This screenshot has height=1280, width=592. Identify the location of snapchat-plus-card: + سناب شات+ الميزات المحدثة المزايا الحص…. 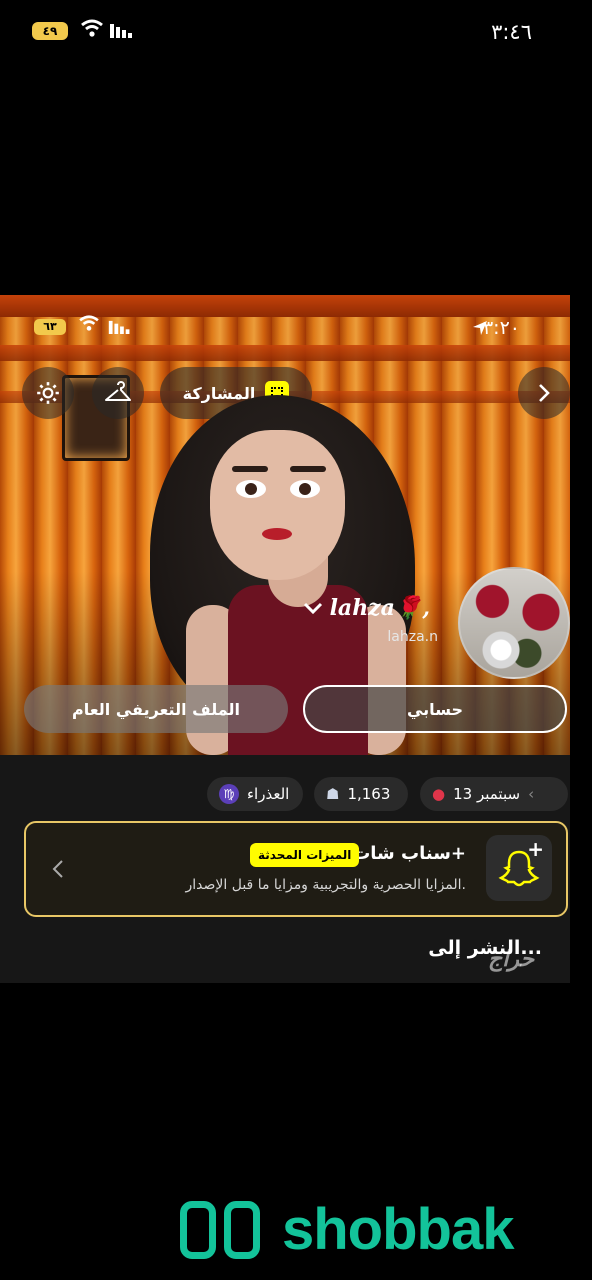
(296, 869).